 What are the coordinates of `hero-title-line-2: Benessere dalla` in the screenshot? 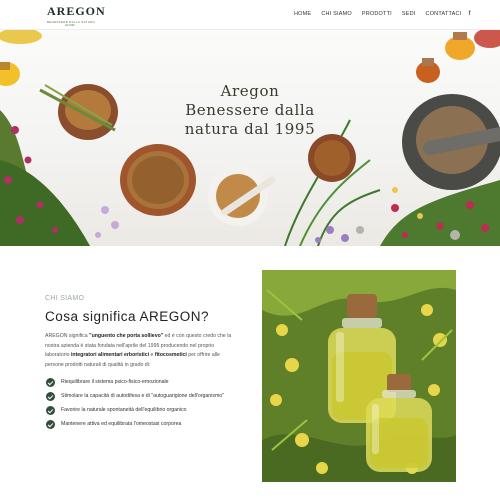 It's located at (250, 110).